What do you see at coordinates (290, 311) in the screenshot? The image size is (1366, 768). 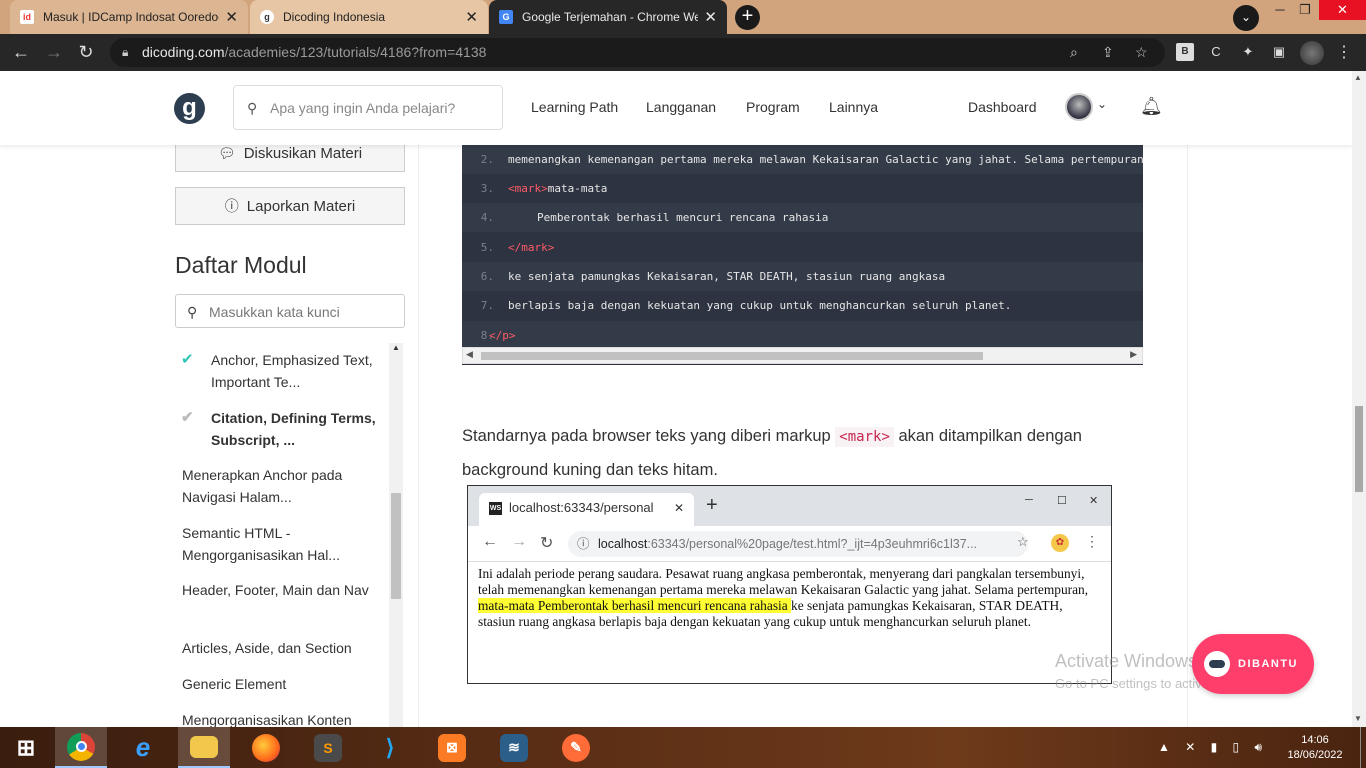 I see `modul-search-input: ⚲ Masukkan kata kunci` at bounding box center [290, 311].